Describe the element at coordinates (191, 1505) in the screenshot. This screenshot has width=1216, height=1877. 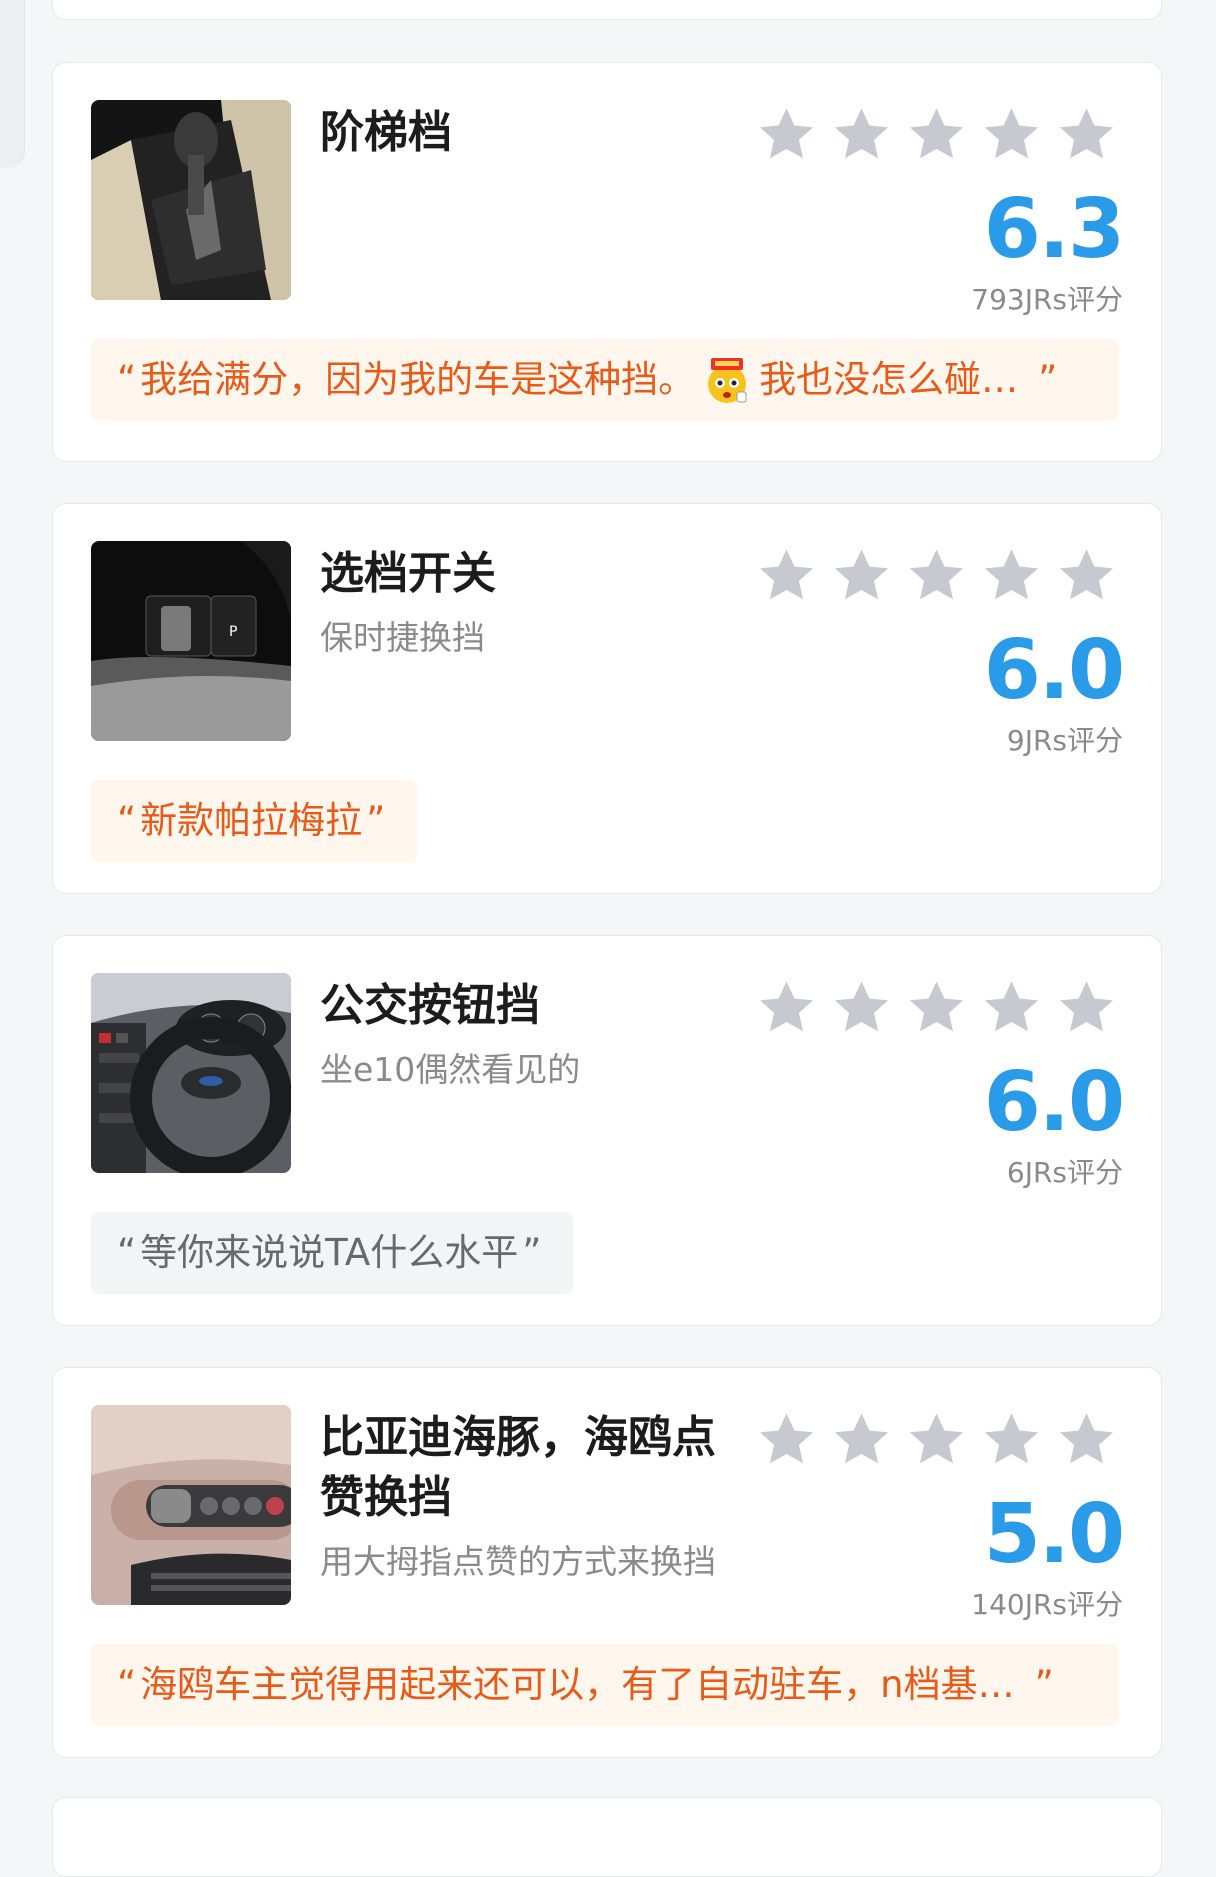
I see `byd-button-shifter-thumbnail` at that location.